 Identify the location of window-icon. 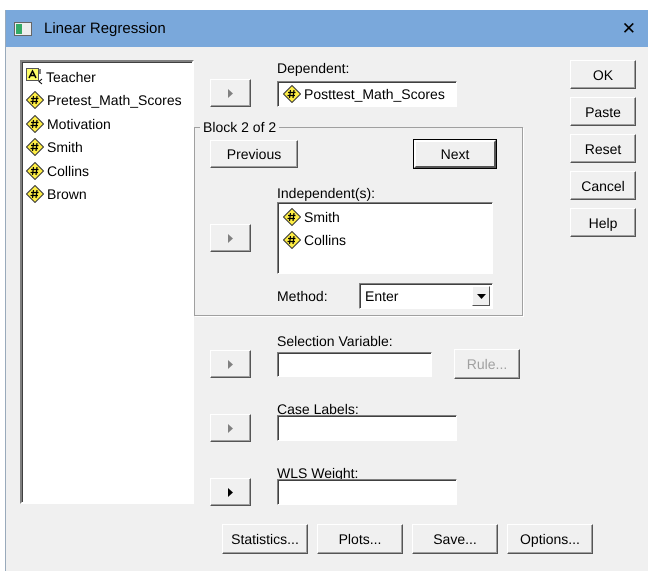
(23, 29).